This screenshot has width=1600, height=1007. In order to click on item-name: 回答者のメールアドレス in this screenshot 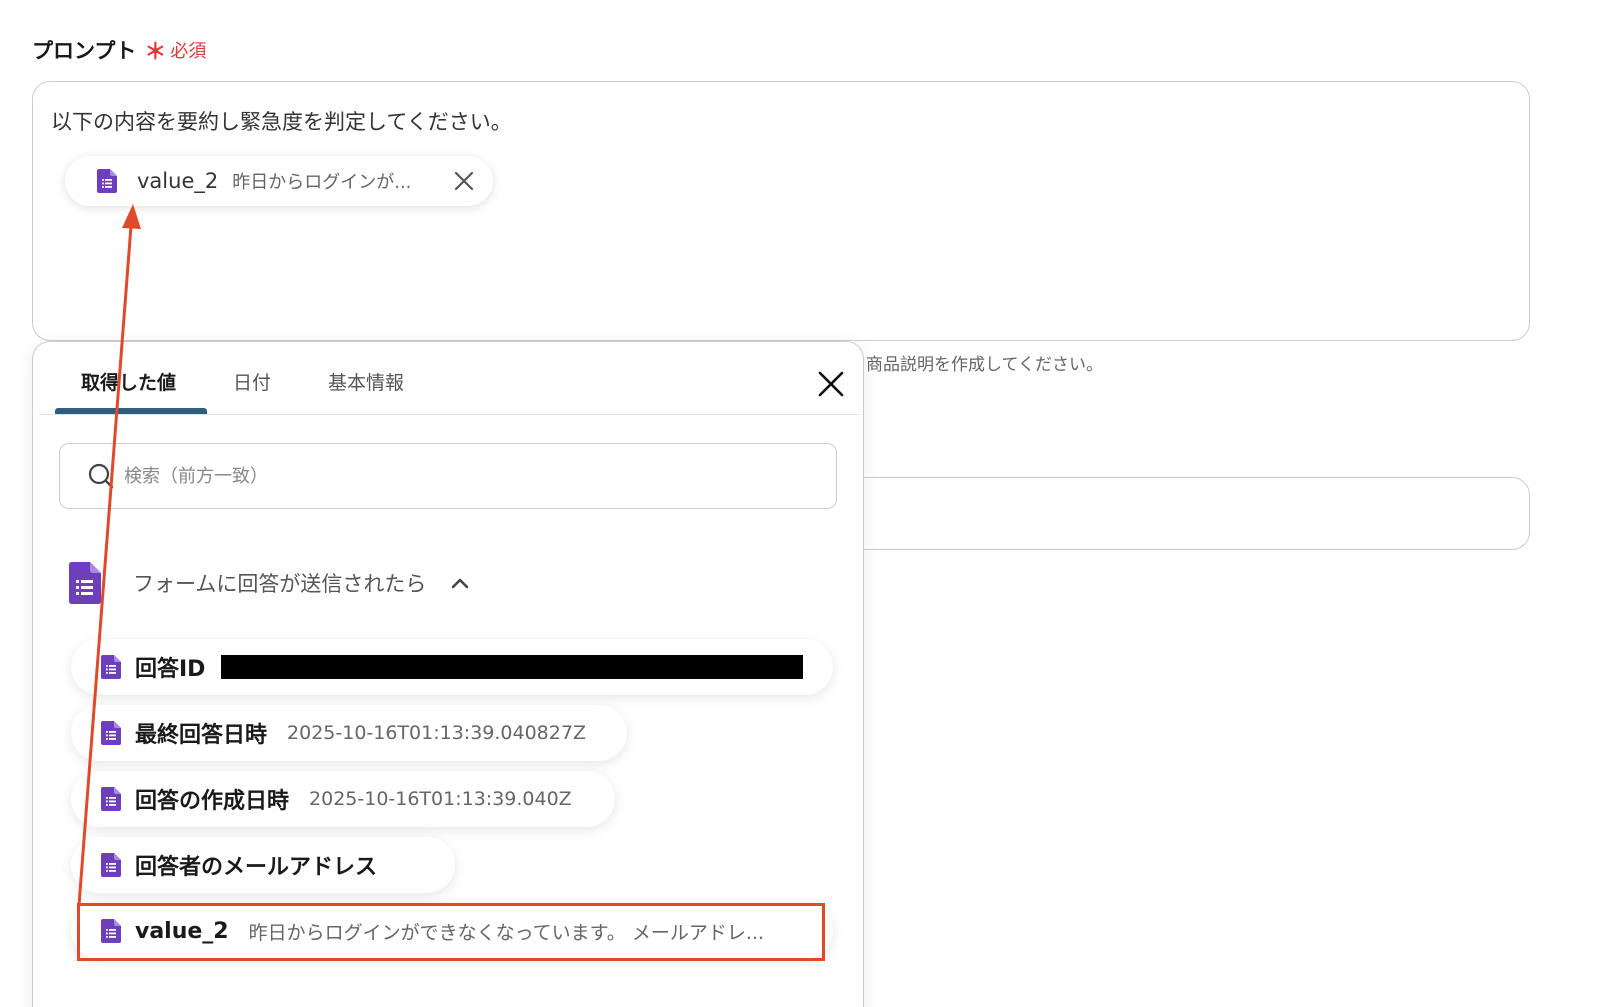, I will do `click(256, 867)`.